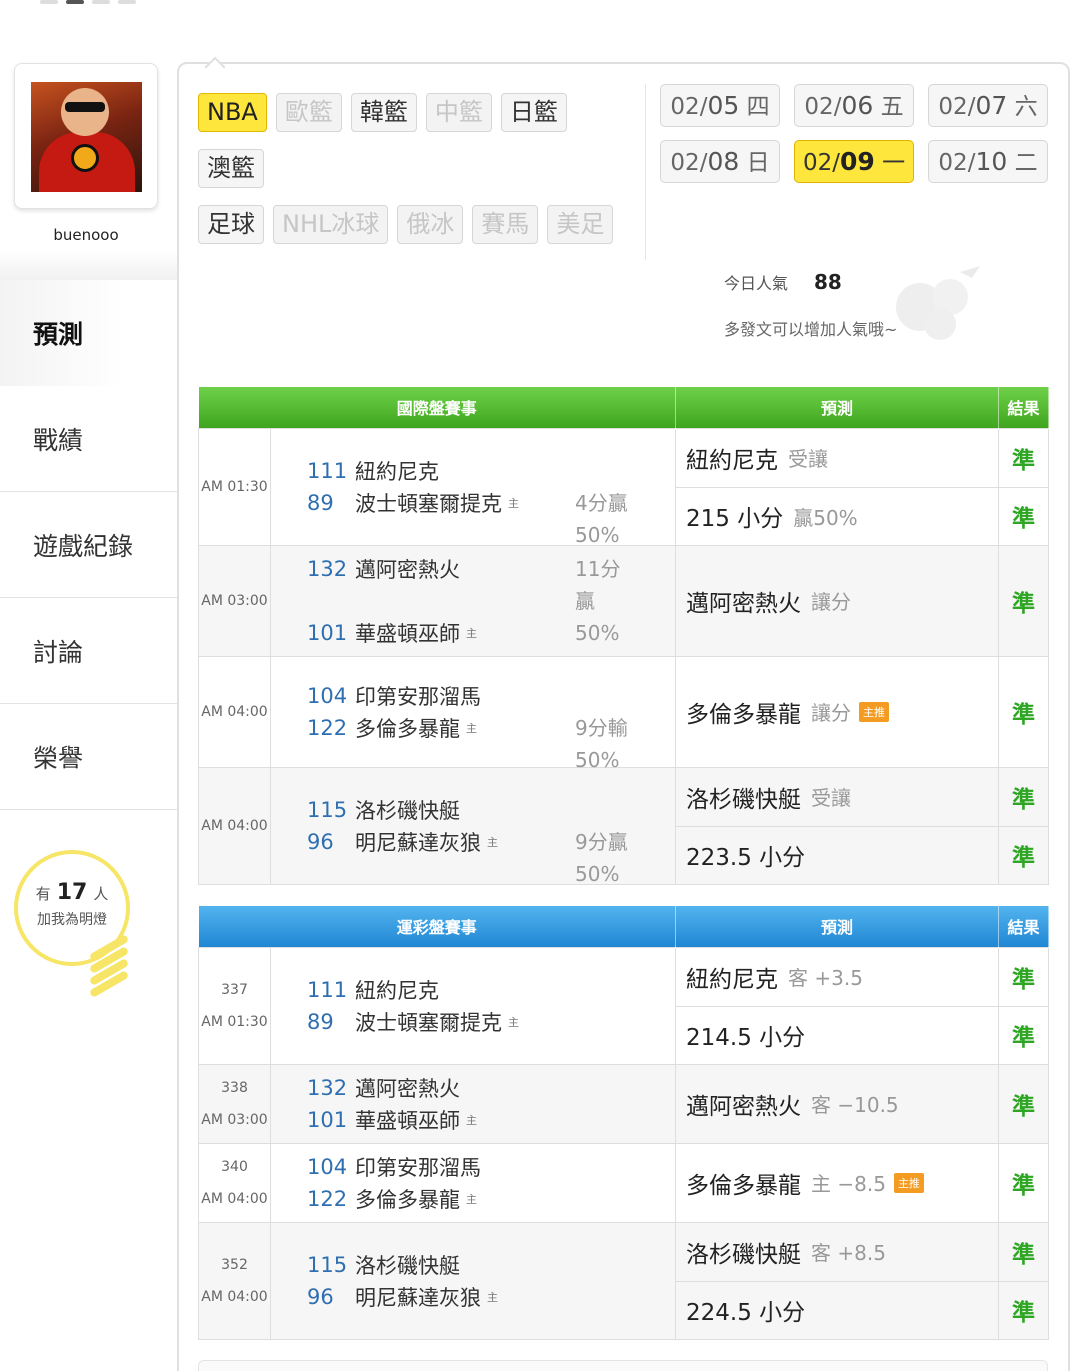  I want to click on home-score: 122, so click(327, 727).